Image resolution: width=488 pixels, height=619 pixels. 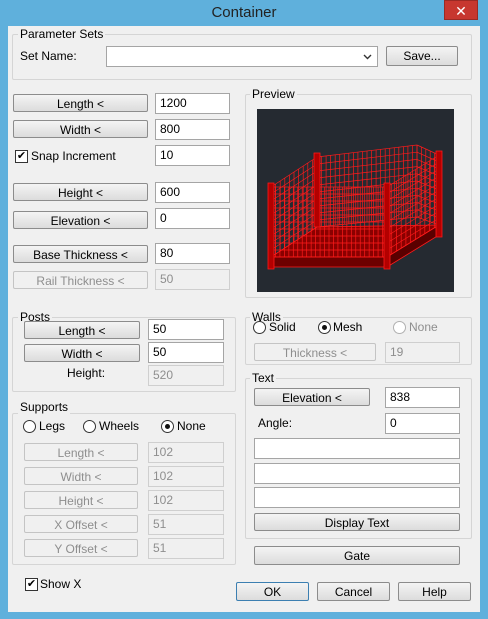 What do you see at coordinates (263, 378) in the screenshot?
I see `text-group-label: Text` at bounding box center [263, 378].